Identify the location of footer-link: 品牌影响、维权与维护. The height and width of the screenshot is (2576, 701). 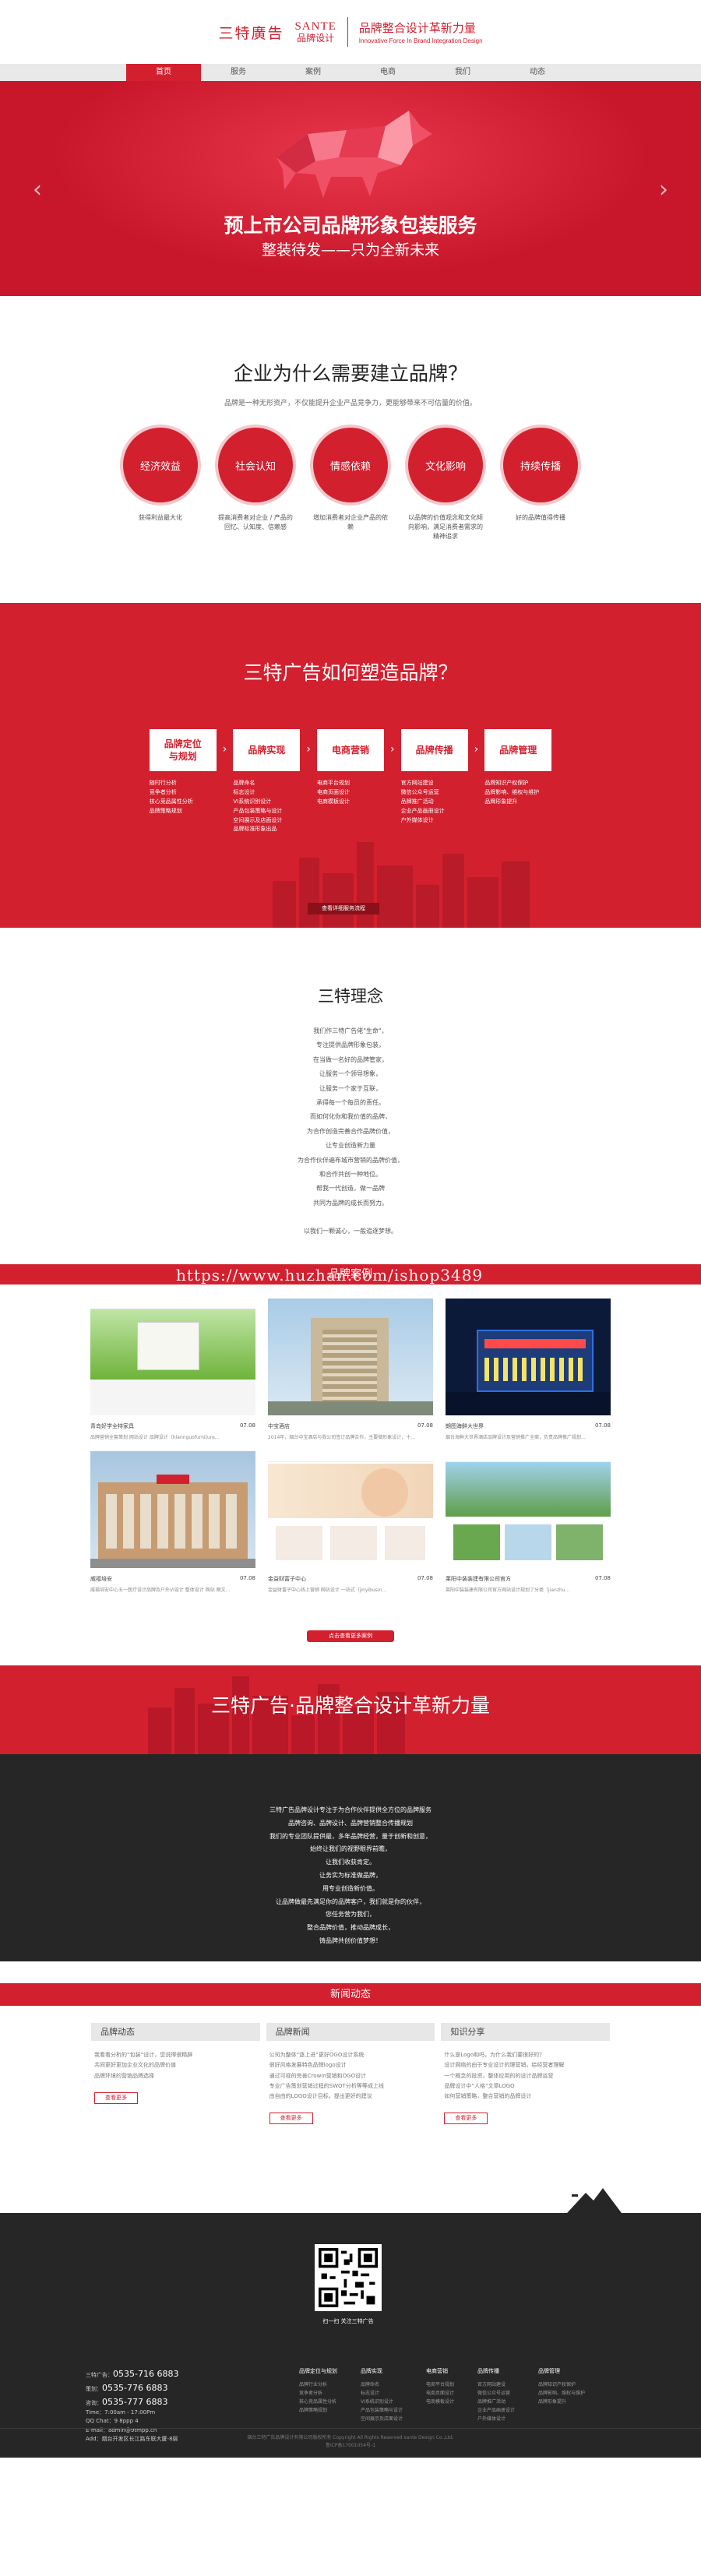
(561, 2394).